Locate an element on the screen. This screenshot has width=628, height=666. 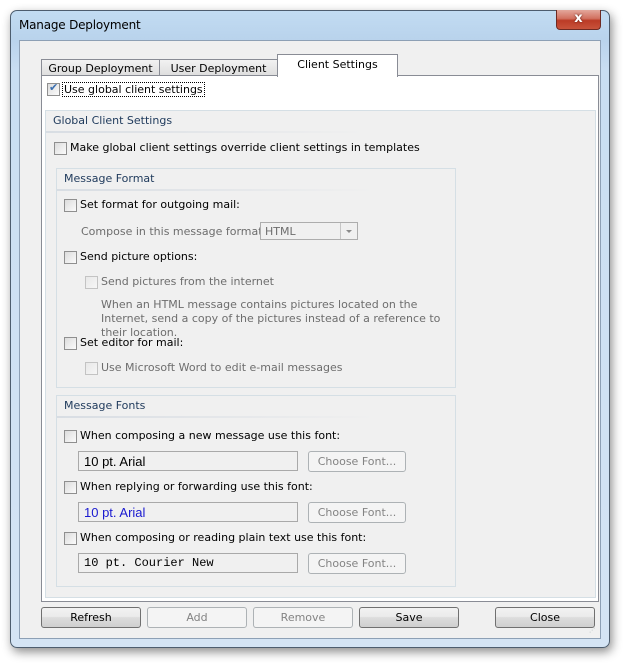
new-message-font-field: 10 pt. Arial is located at coordinates (188, 461).